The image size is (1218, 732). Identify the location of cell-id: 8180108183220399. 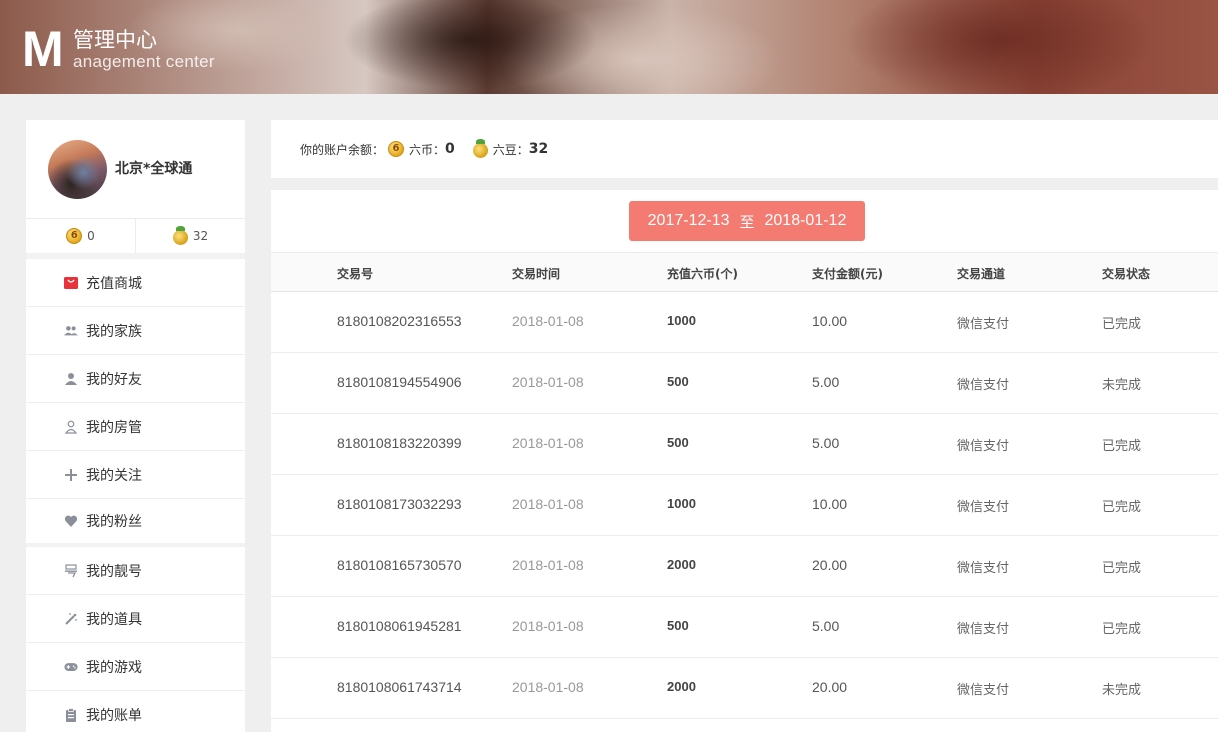
(399, 443).